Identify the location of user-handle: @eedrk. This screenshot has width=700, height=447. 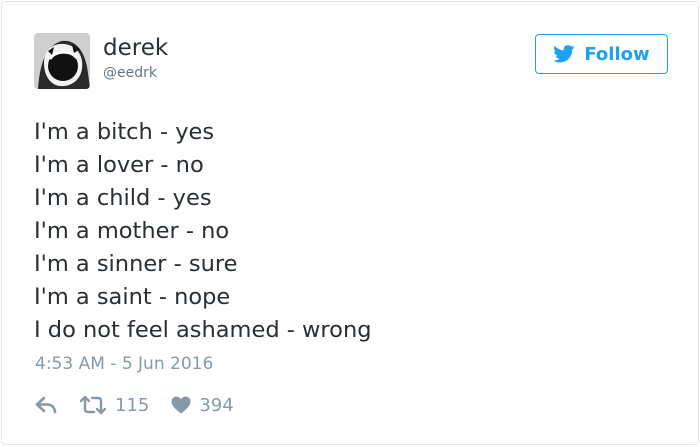
(135, 73).